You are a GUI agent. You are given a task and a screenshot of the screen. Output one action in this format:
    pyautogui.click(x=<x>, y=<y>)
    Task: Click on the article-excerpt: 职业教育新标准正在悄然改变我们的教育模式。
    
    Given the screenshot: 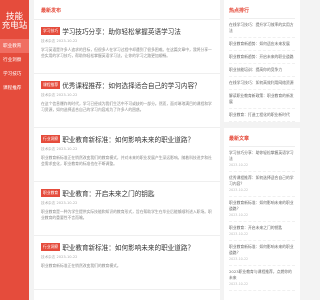 What is the action you would take?
    pyautogui.click(x=81, y=265)
    